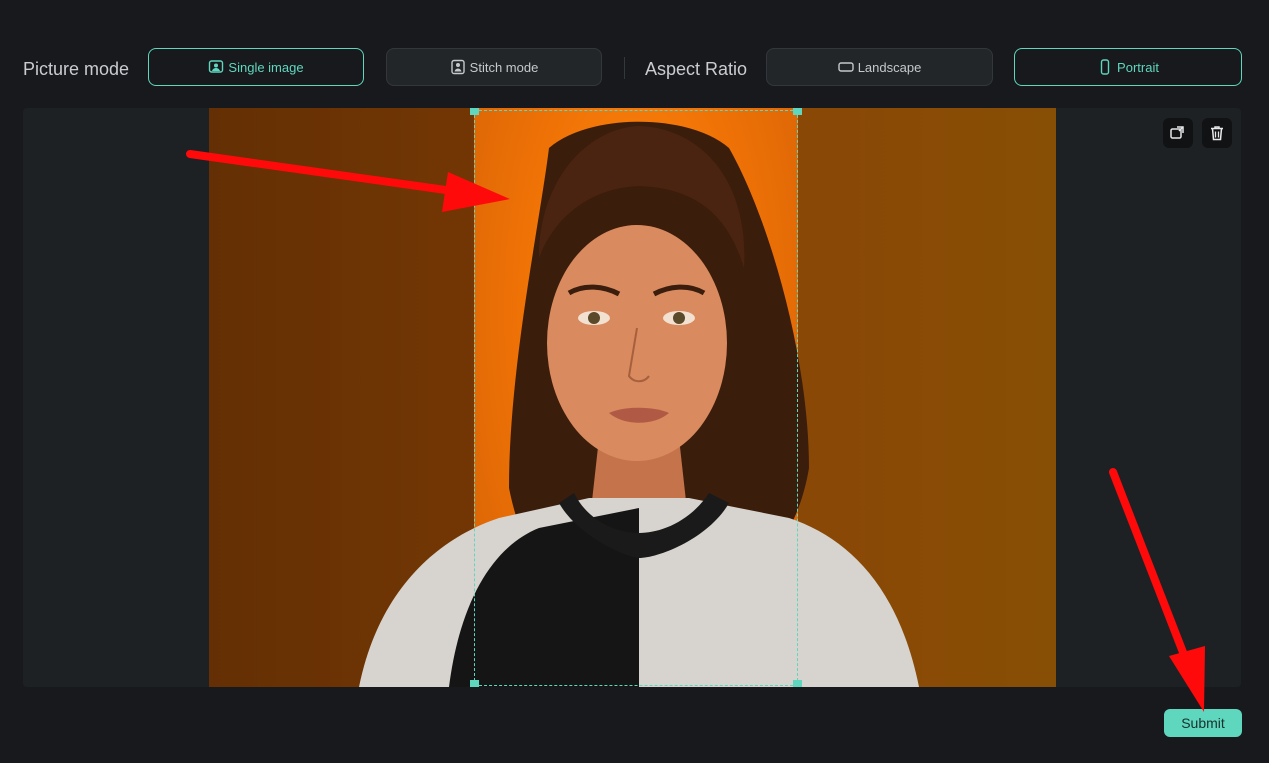 The width and height of the screenshot is (1269, 763). I want to click on replace-image-button, so click(1178, 133).